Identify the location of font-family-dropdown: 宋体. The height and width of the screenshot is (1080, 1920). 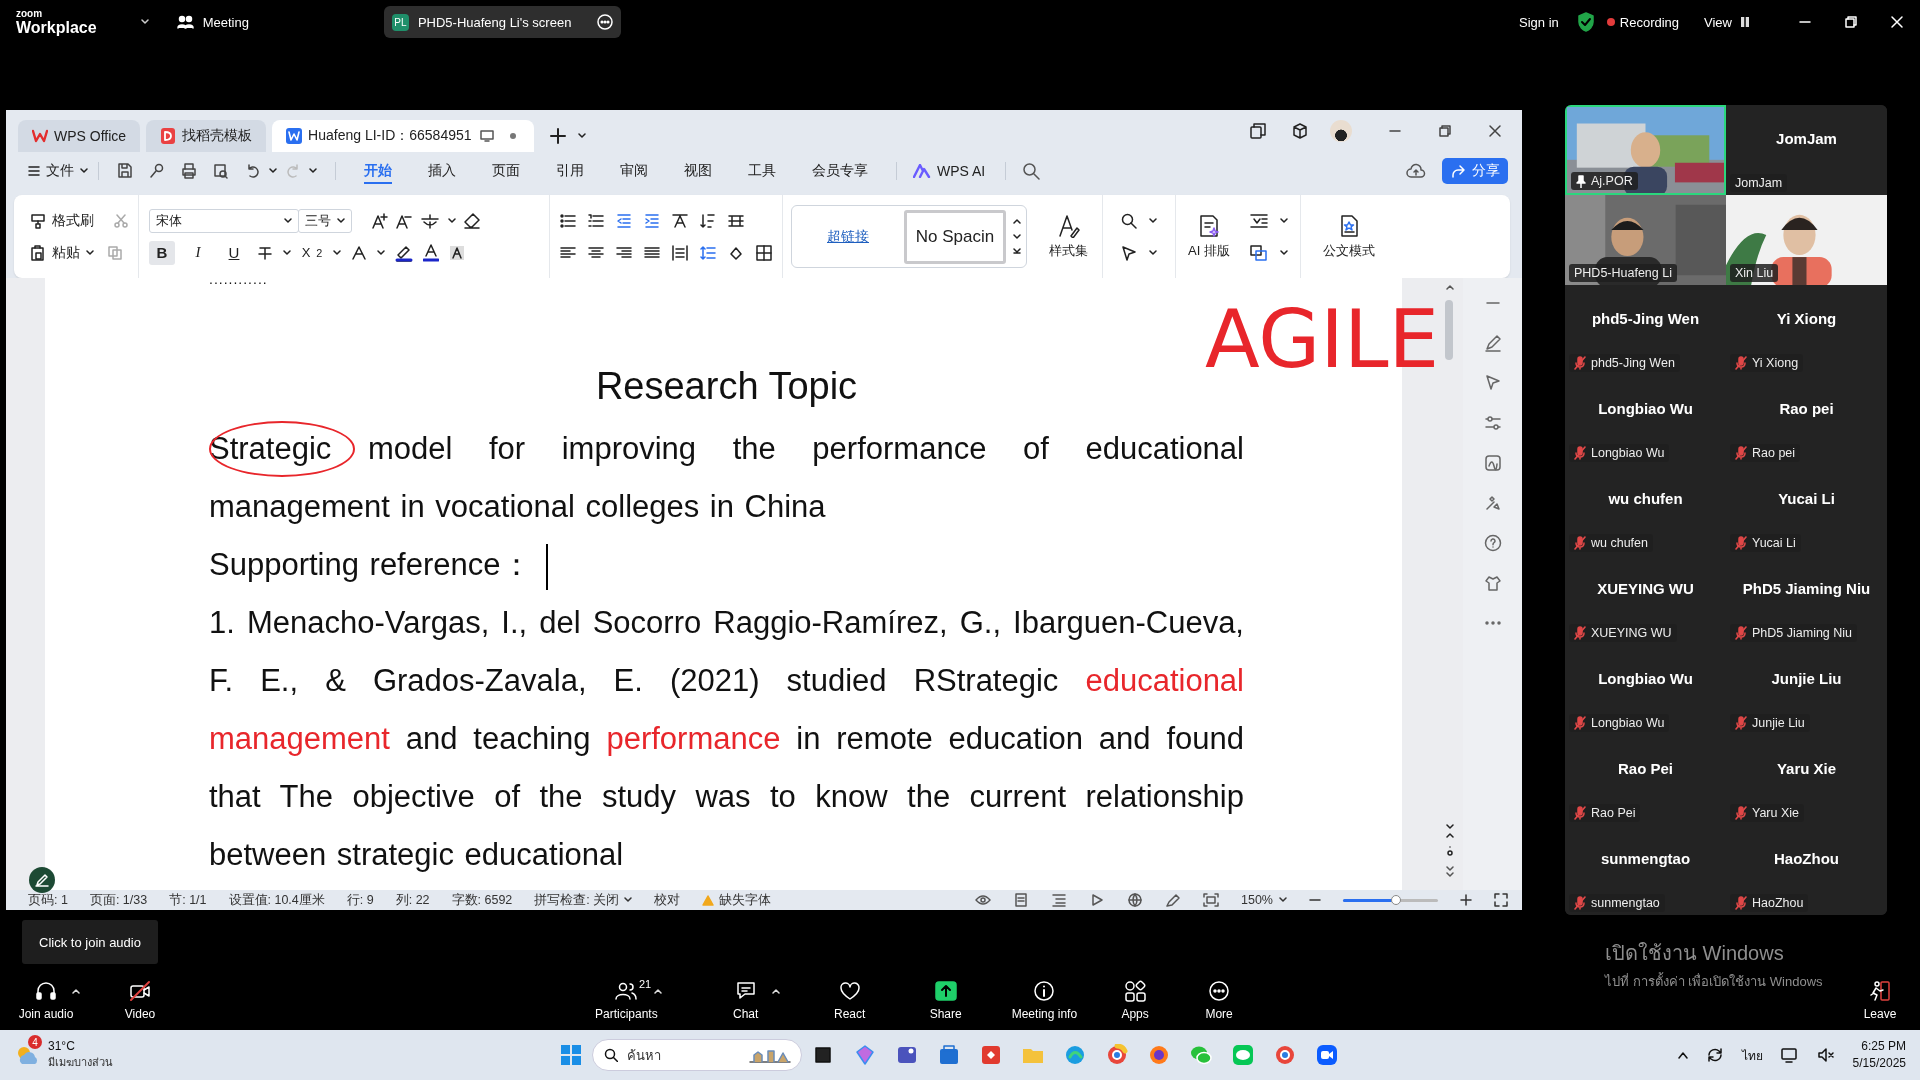
(224, 220).